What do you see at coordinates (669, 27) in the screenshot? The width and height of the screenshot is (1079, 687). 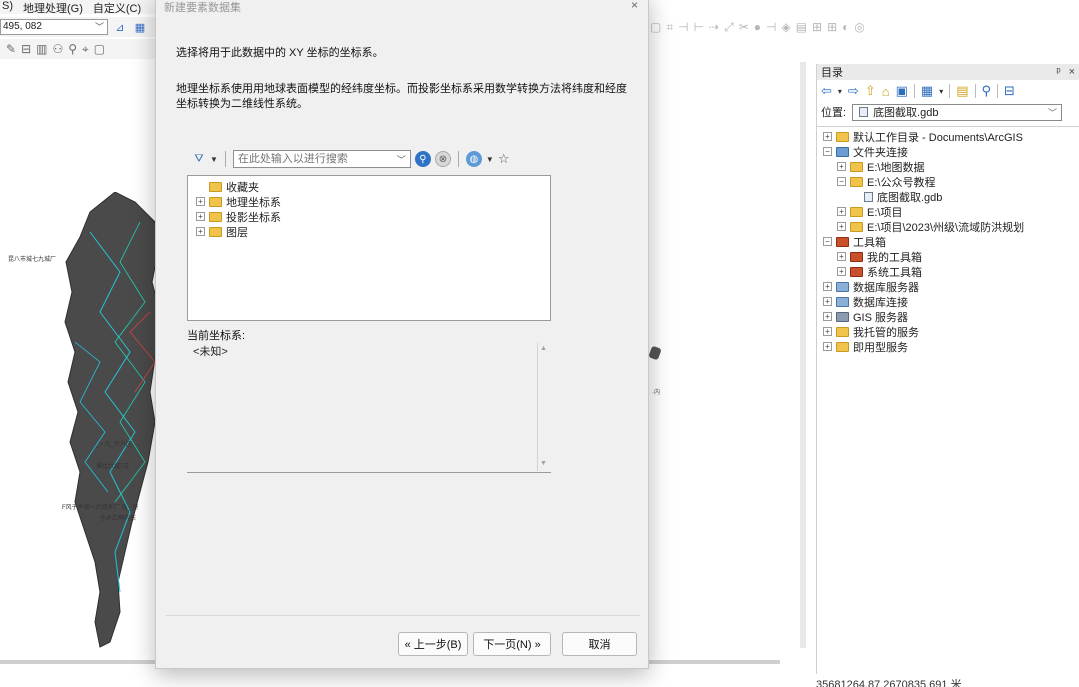 I see `vertex-icon: ⌗` at bounding box center [669, 27].